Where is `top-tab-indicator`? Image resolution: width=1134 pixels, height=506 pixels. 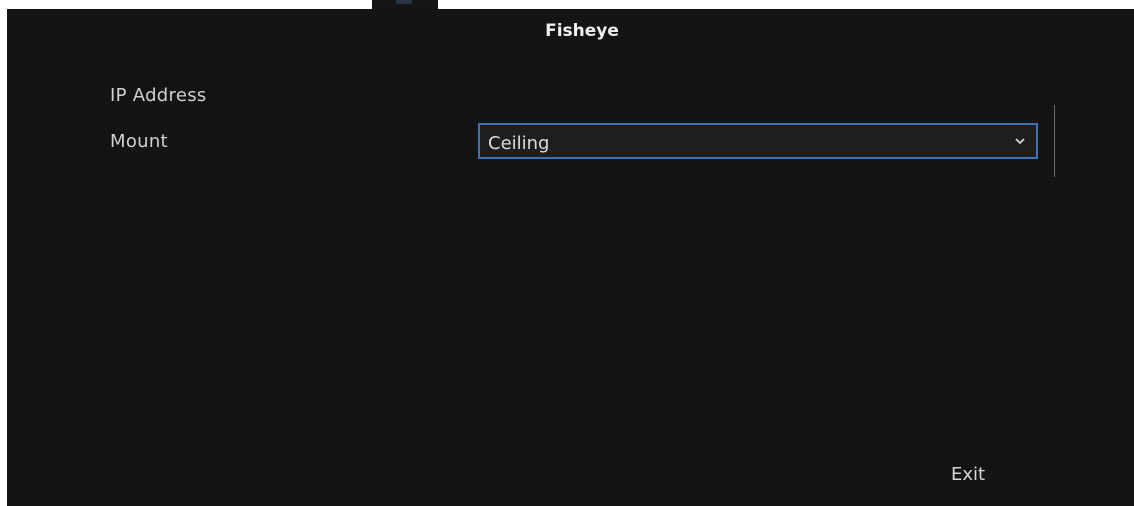 top-tab-indicator is located at coordinates (405, 4).